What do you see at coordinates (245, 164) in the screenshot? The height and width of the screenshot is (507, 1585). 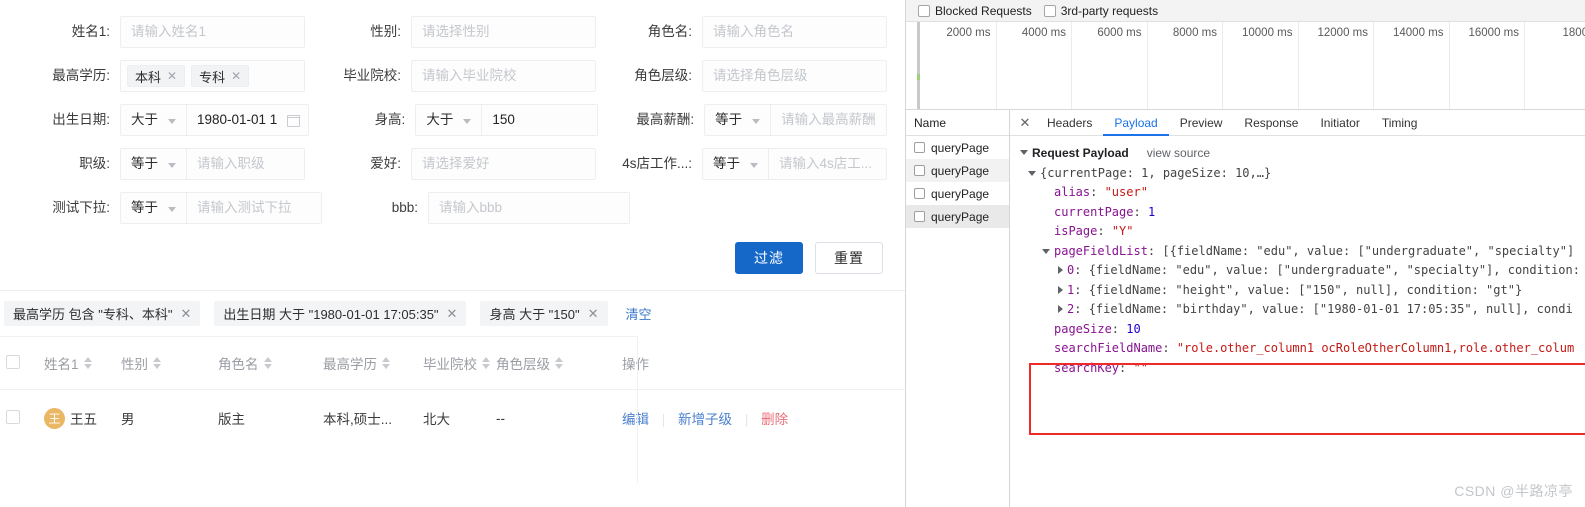 I see `job-level-input: 请输入职级` at bounding box center [245, 164].